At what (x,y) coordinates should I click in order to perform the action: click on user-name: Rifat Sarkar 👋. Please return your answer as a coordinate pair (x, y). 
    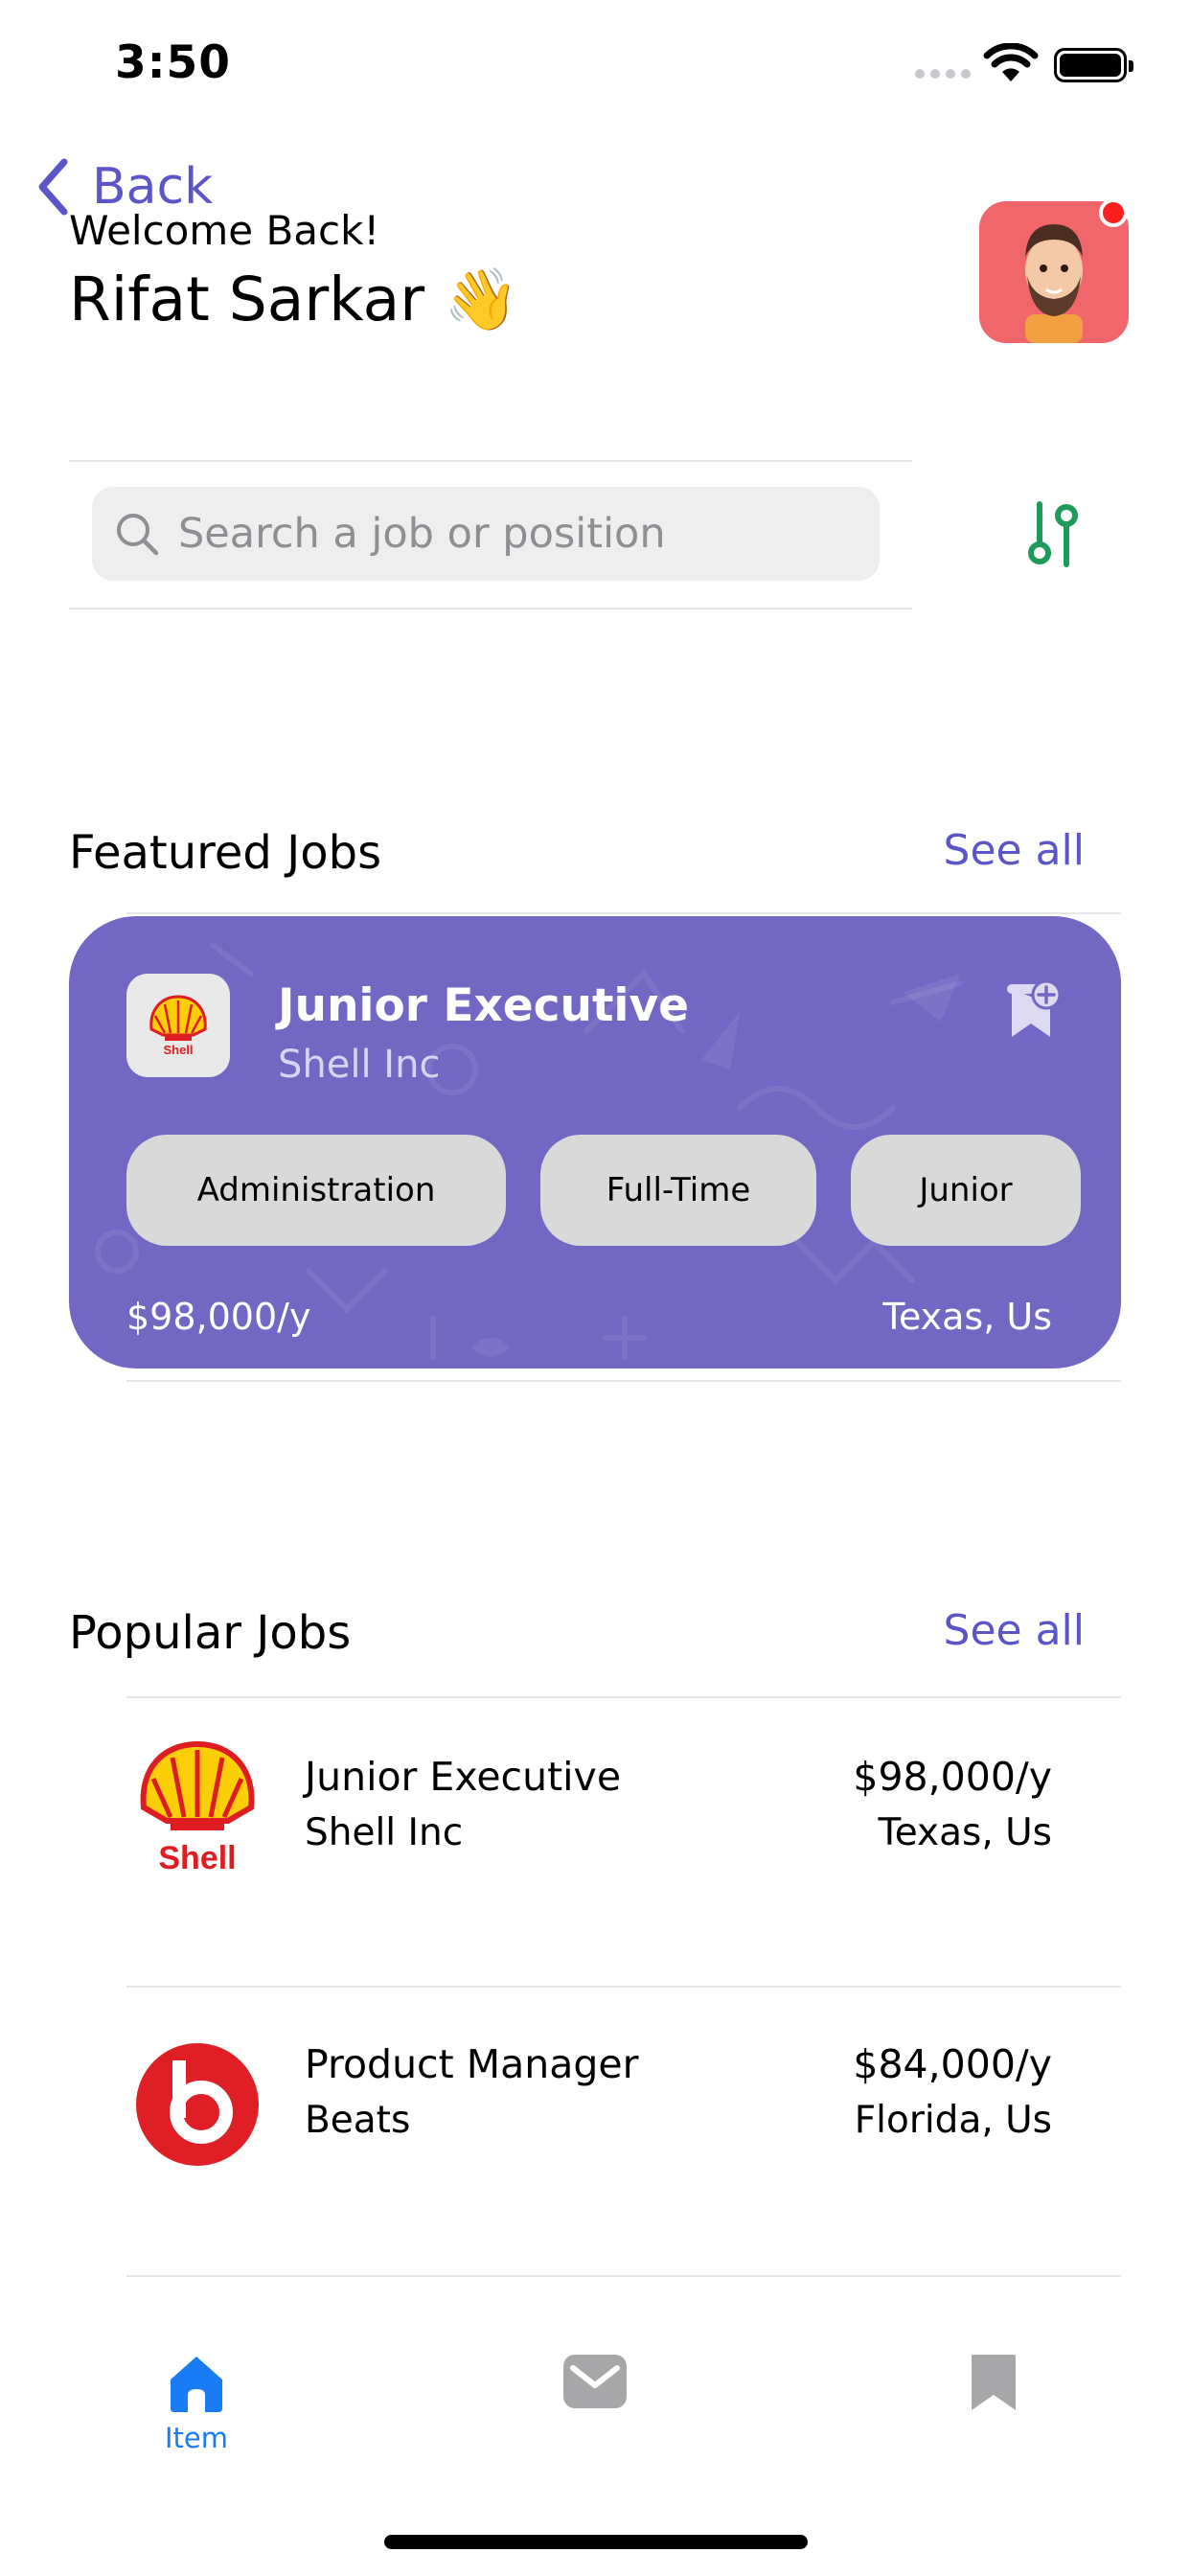
    Looking at the image, I should click on (294, 299).